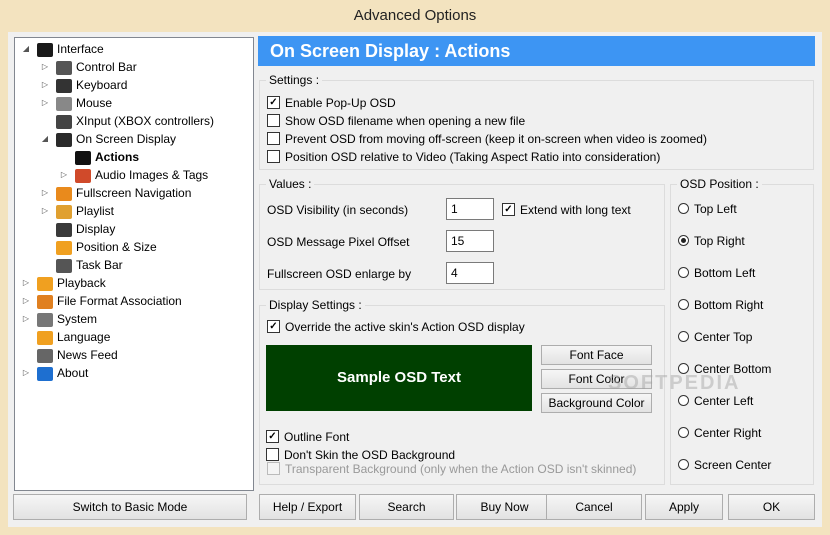 The height and width of the screenshot is (535, 830). I want to click on osd-position-radio: Top Right, so click(711, 241).